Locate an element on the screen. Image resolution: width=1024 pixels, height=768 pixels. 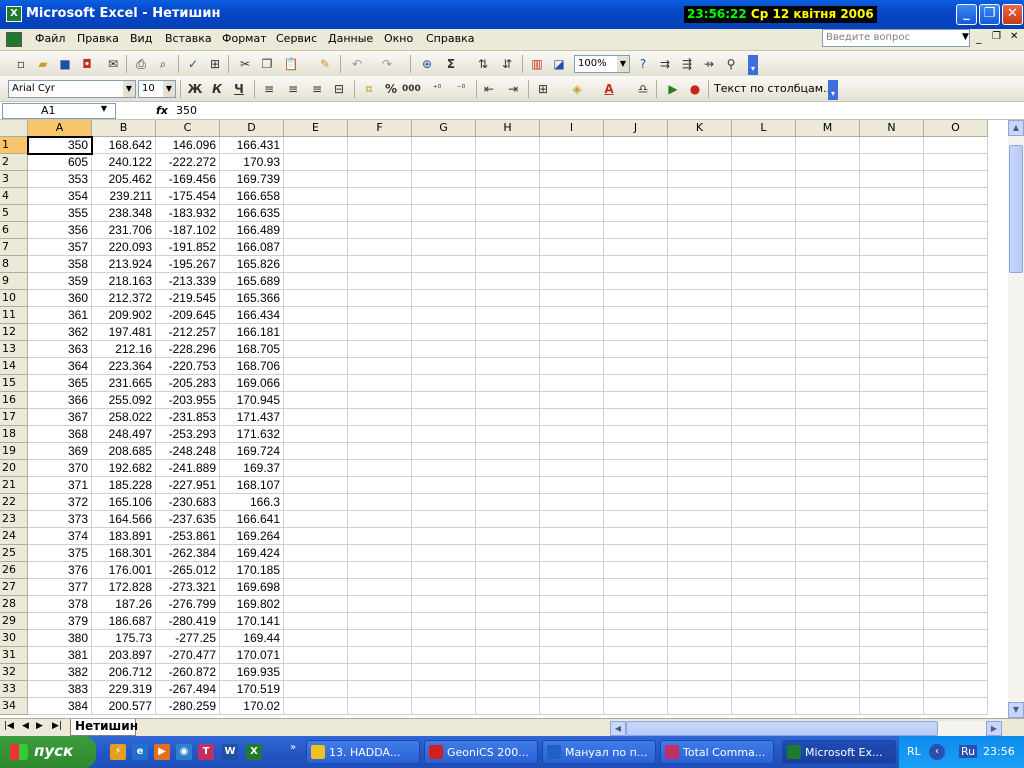
column-header-g: G is located at coordinates (444, 128).